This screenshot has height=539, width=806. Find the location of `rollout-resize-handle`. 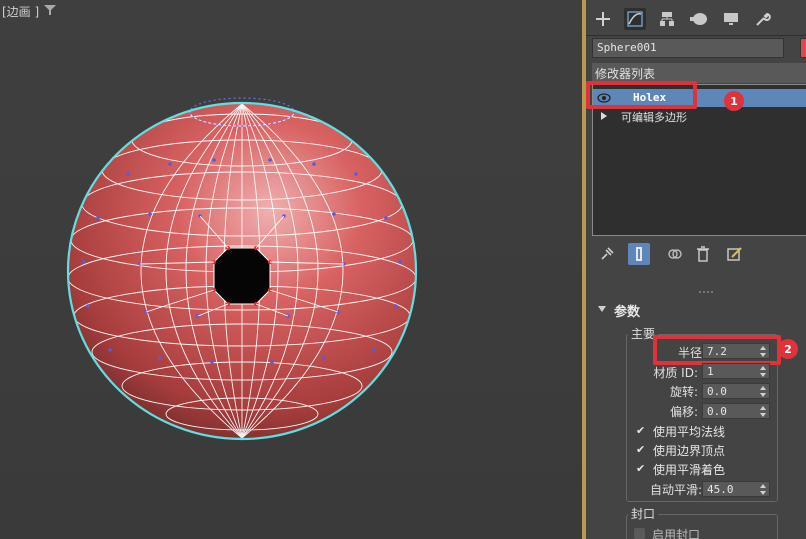

rollout-resize-handle is located at coordinates (706, 292).